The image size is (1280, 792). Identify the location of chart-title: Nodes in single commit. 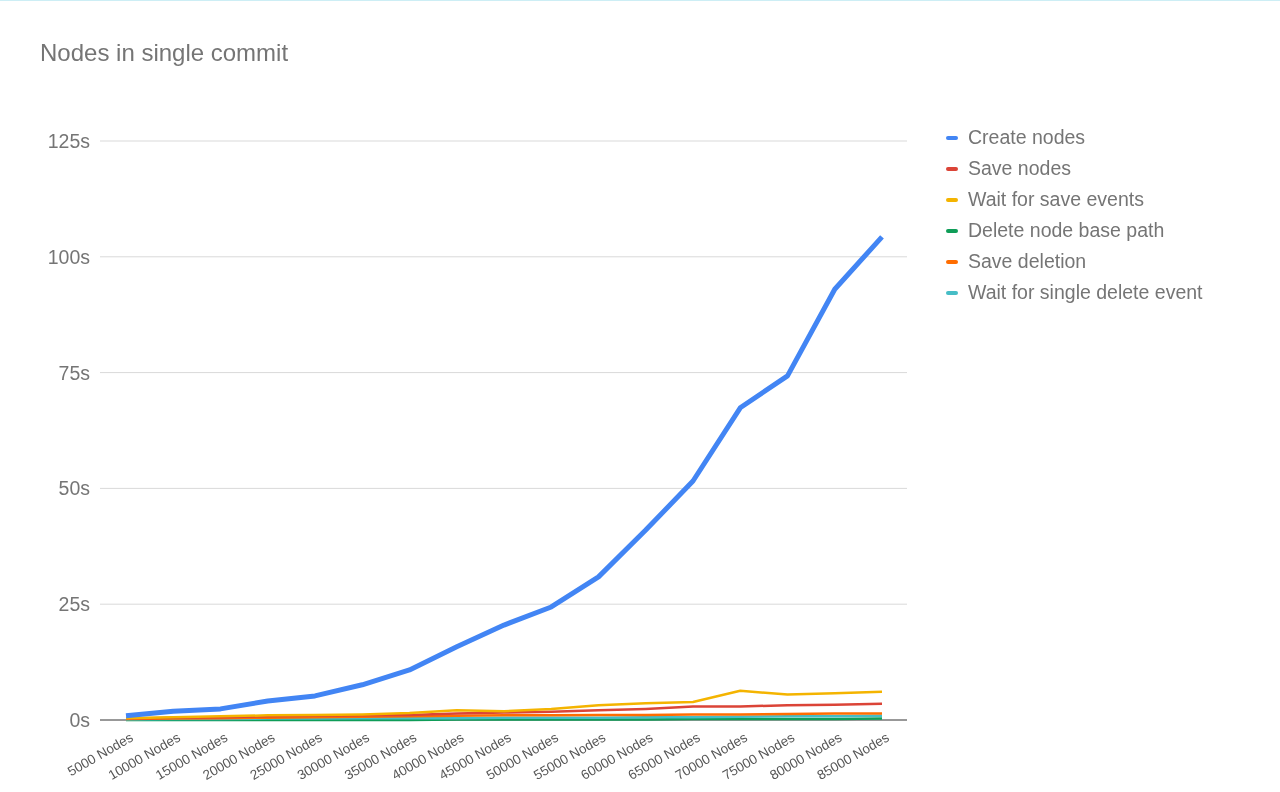
(164, 53).